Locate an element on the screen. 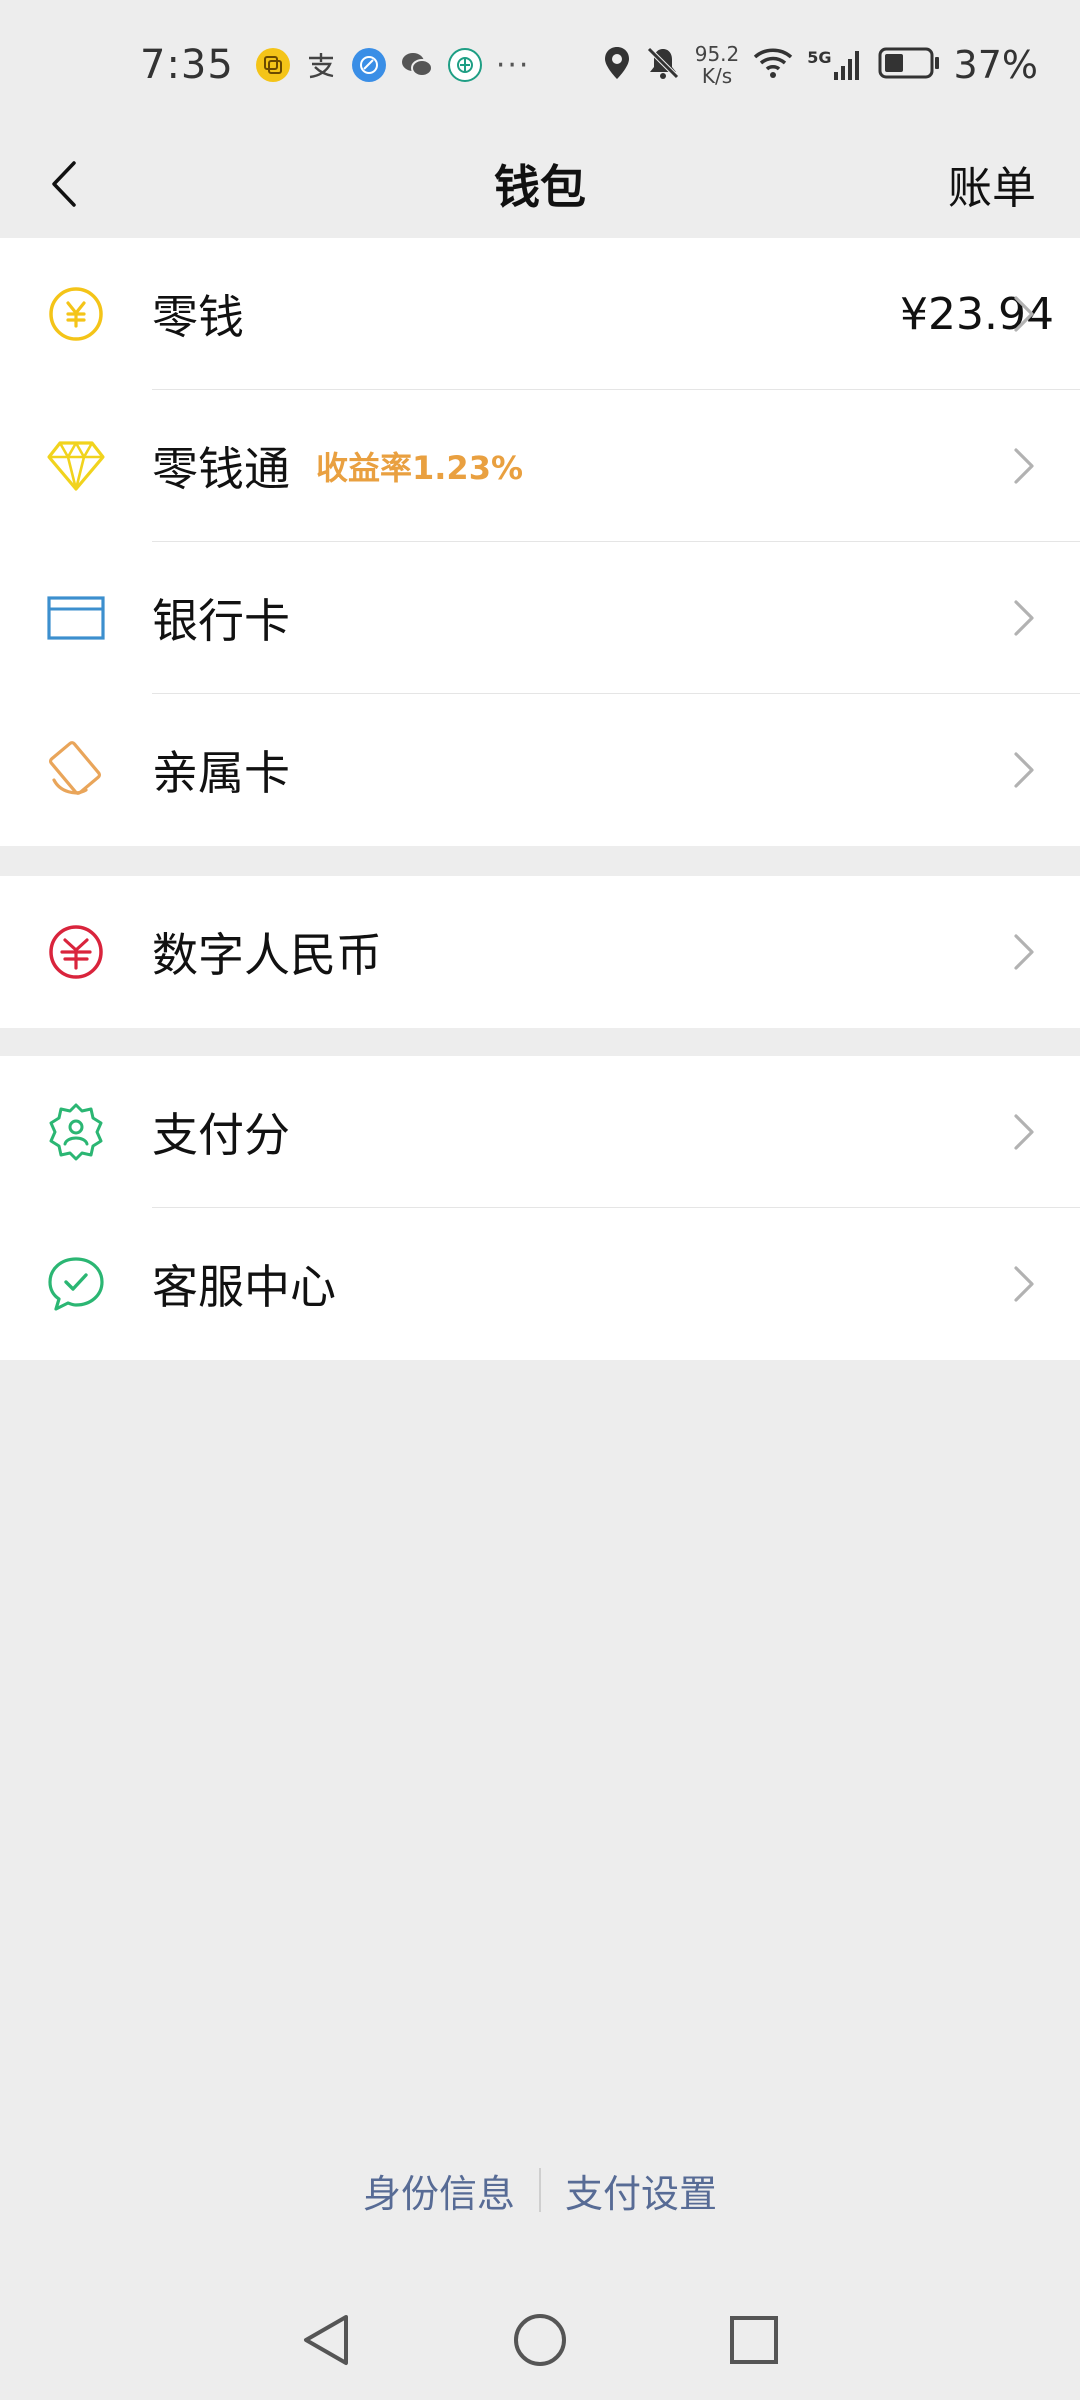 The height and width of the screenshot is (2400, 1080). wallet-item-label: 零钱通 is located at coordinates (221, 469).